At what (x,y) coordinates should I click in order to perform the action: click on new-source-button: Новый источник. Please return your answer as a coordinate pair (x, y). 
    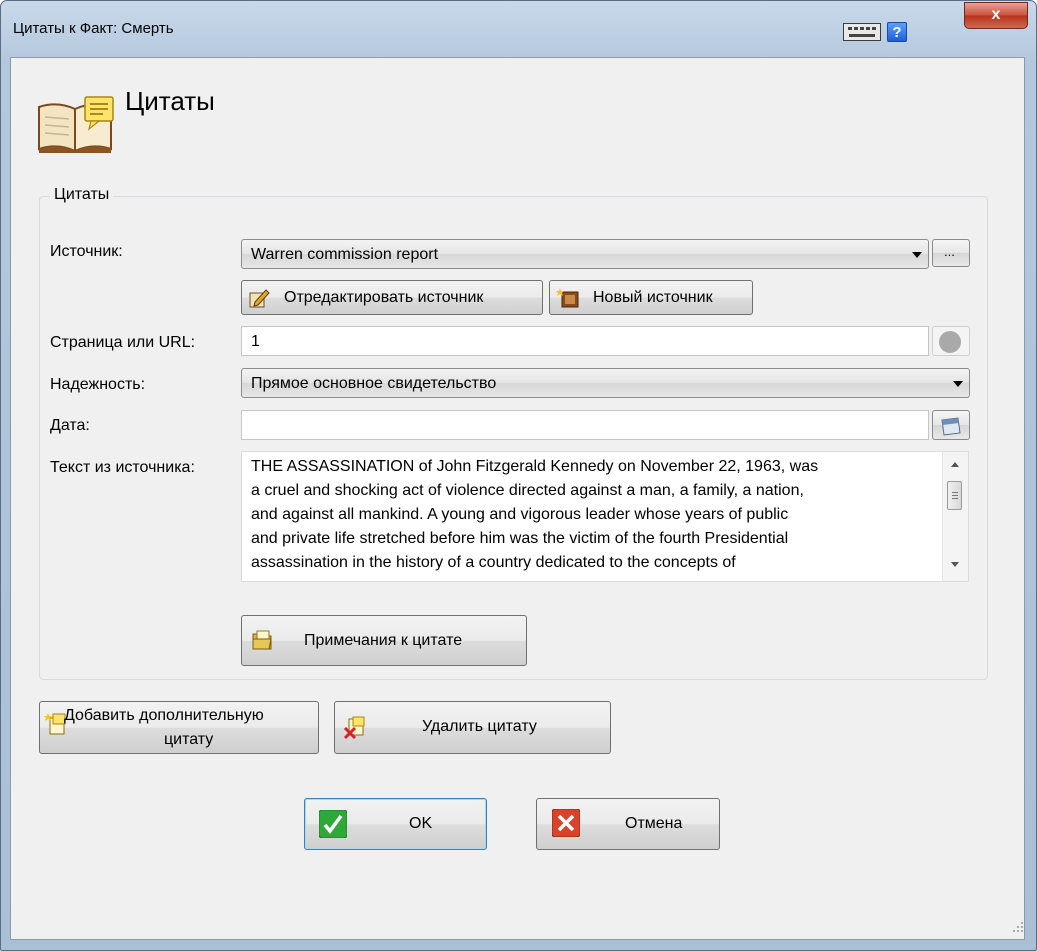
    Looking at the image, I should click on (651, 297).